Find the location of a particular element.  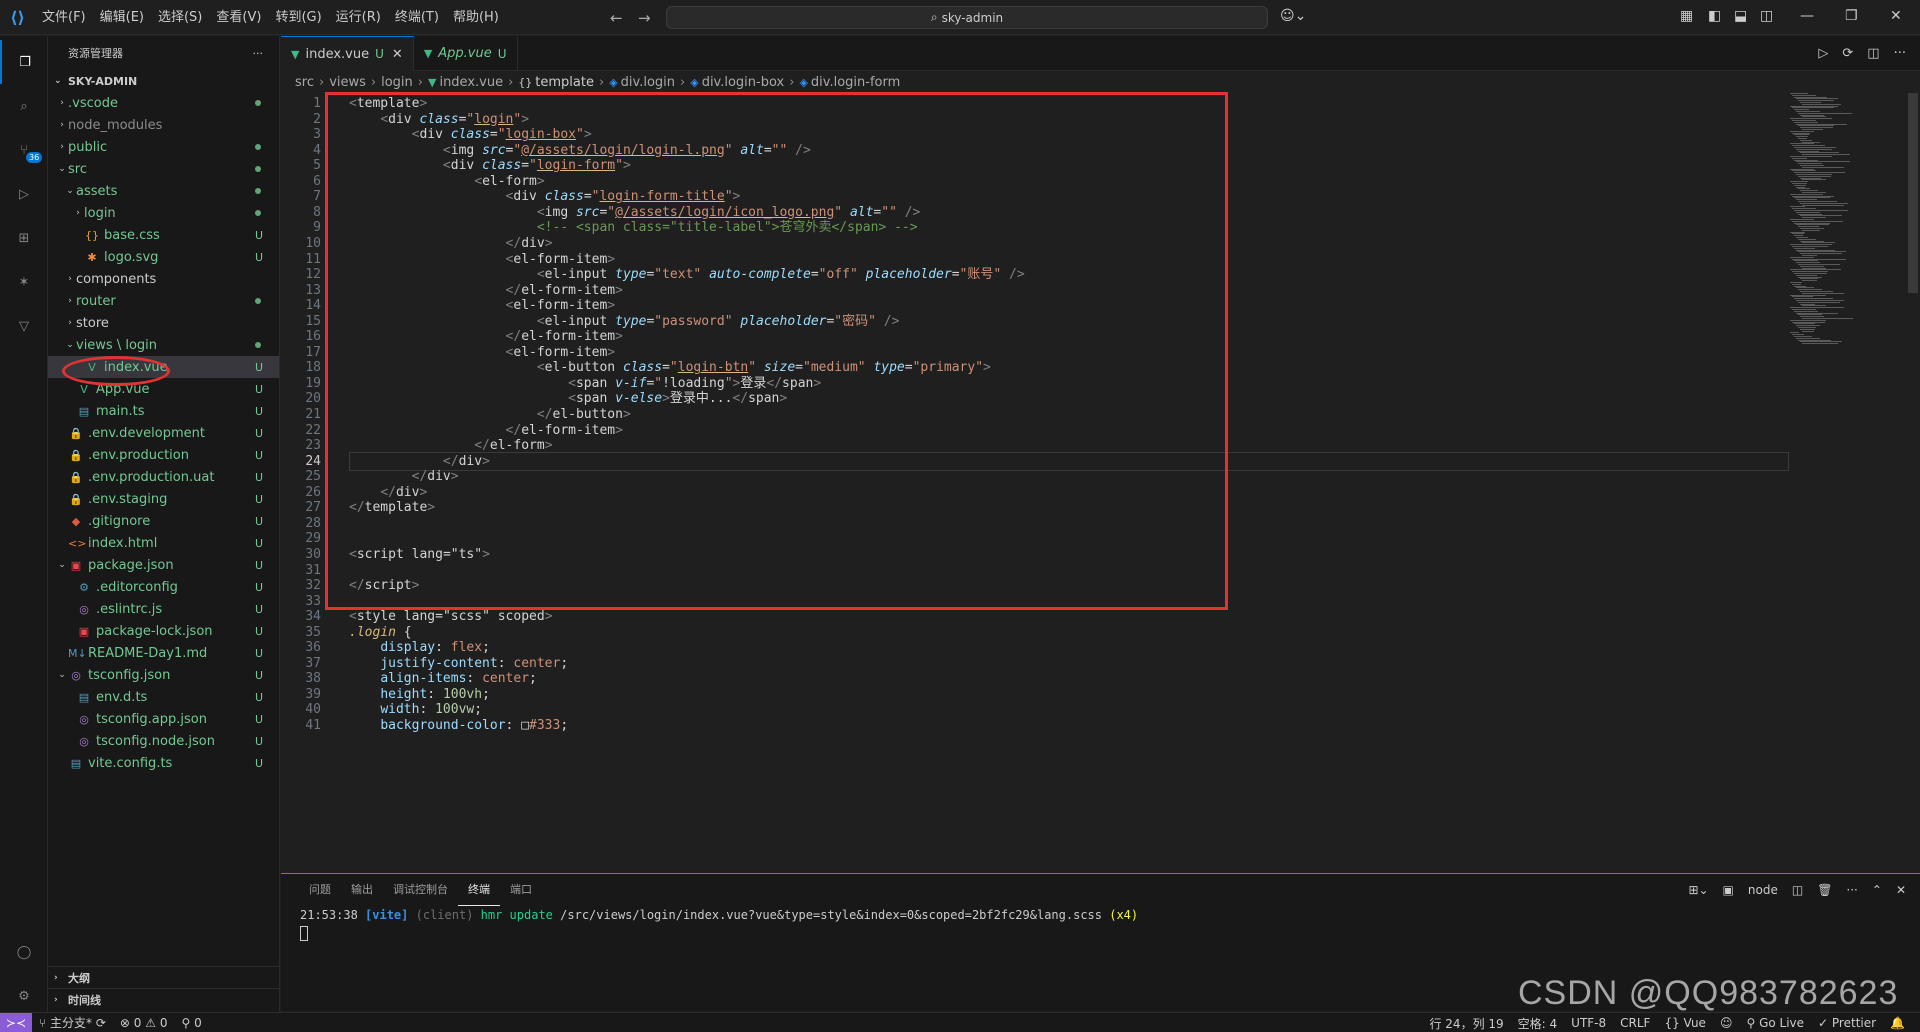

breadcrumb-item: div.login is located at coordinates (648, 82).